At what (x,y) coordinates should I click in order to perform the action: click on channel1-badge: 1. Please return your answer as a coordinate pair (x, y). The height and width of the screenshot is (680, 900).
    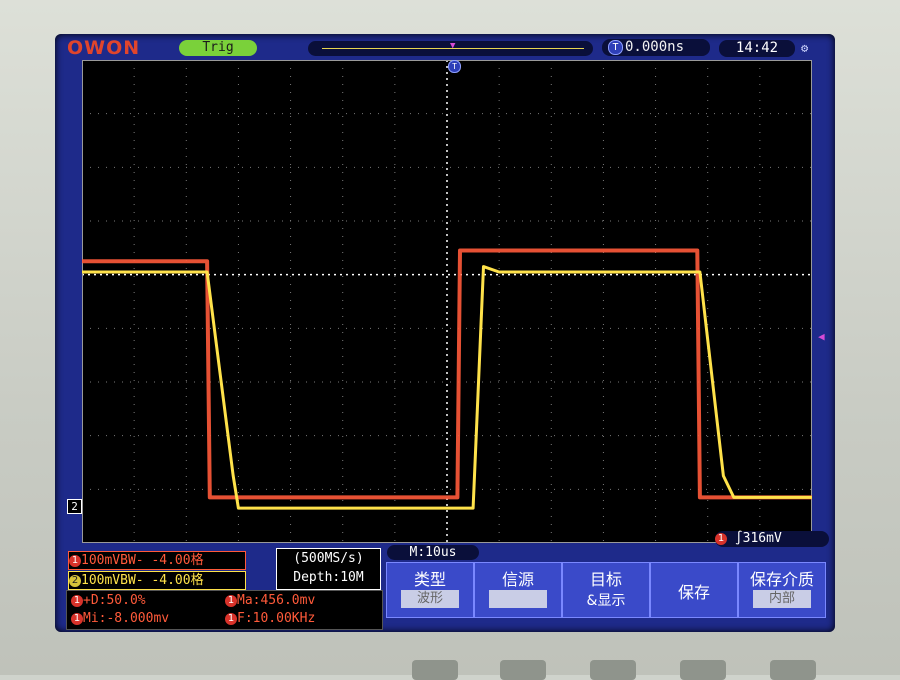
    Looking at the image, I should click on (75, 560).